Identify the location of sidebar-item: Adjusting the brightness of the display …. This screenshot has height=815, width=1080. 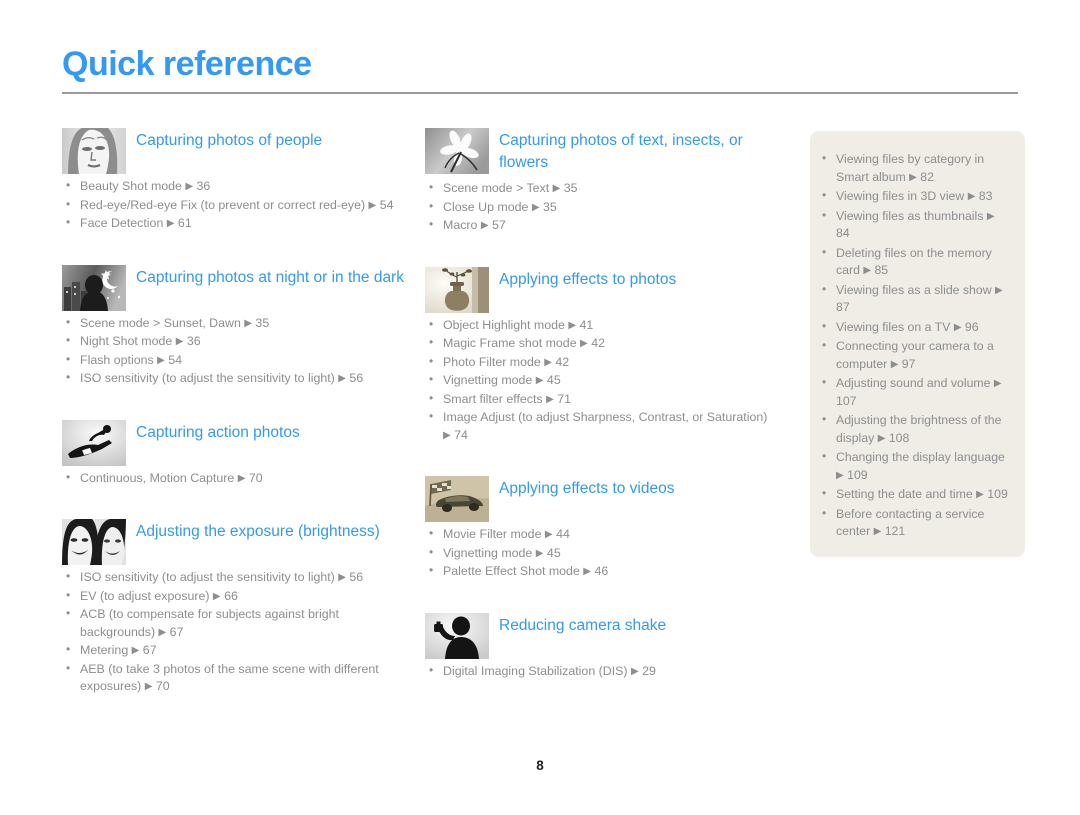
(913, 429).